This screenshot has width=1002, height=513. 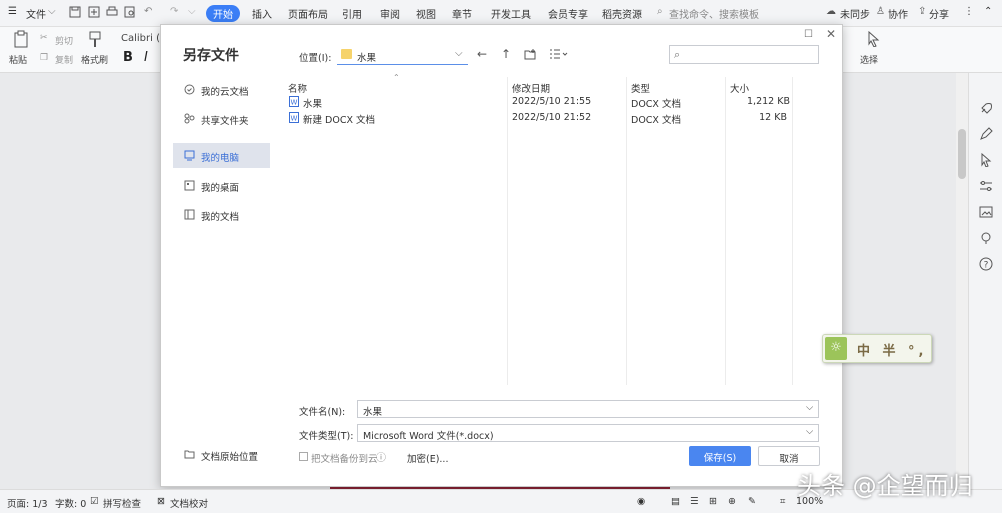 What do you see at coordinates (855, 13) in the screenshot?
I see `sync-status: 未同步` at bounding box center [855, 13].